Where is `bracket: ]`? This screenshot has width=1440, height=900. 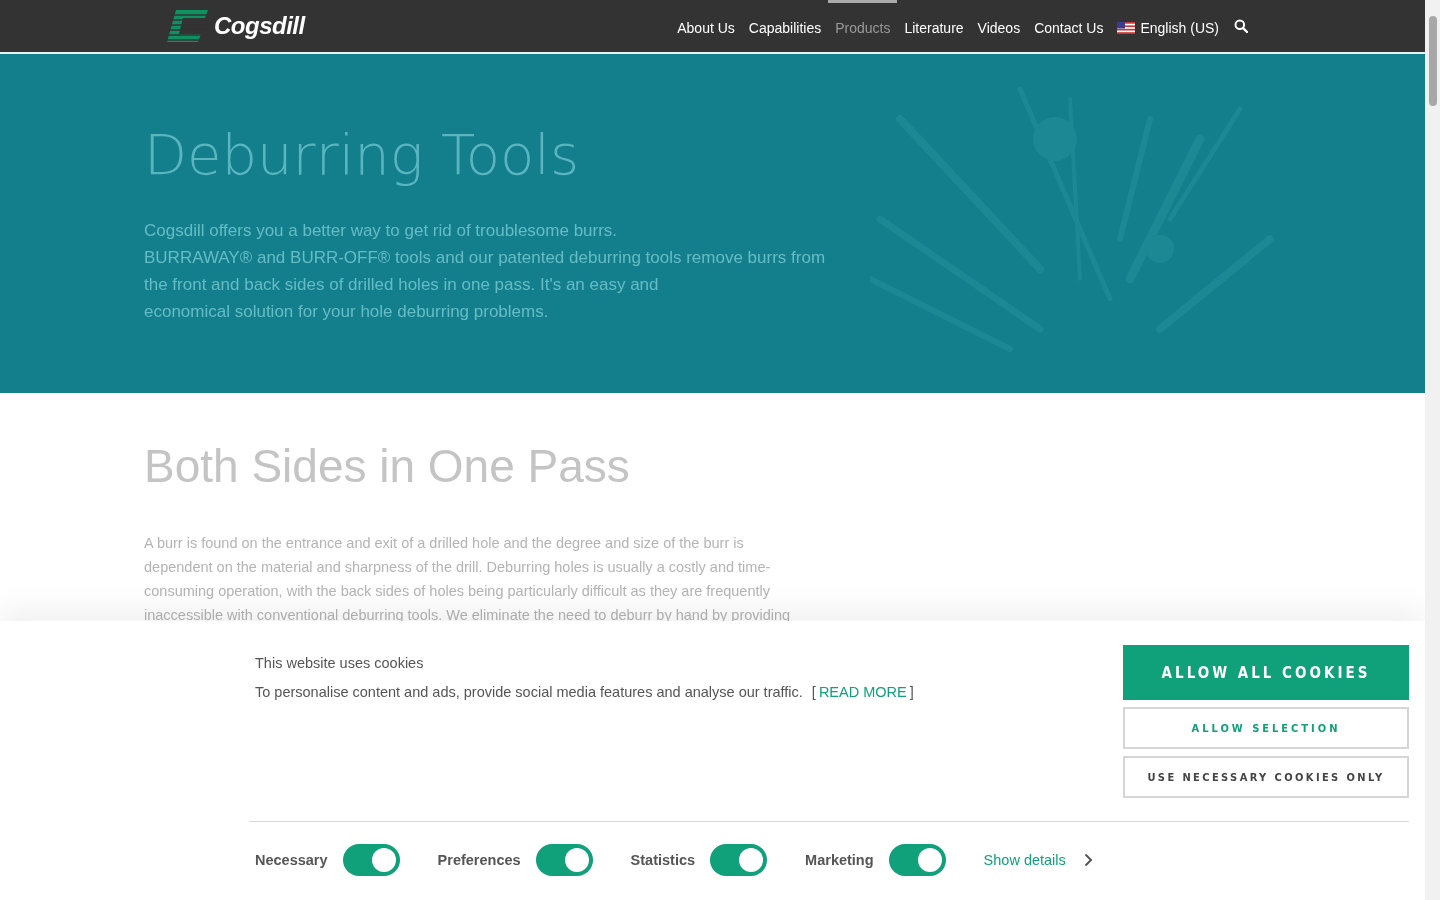 bracket: ] is located at coordinates (911, 692).